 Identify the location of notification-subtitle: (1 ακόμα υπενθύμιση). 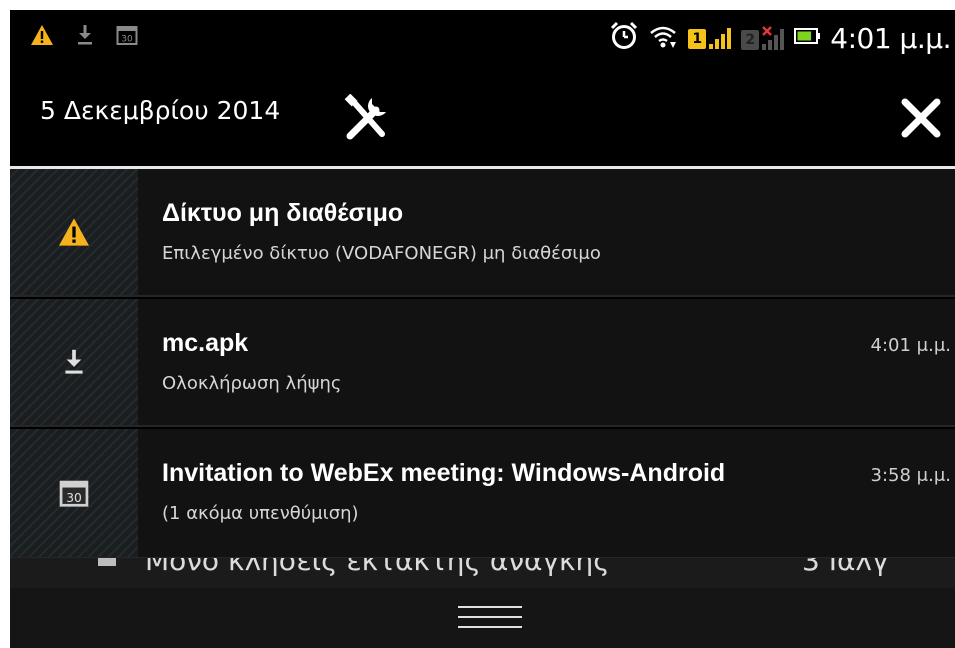
(260, 513).